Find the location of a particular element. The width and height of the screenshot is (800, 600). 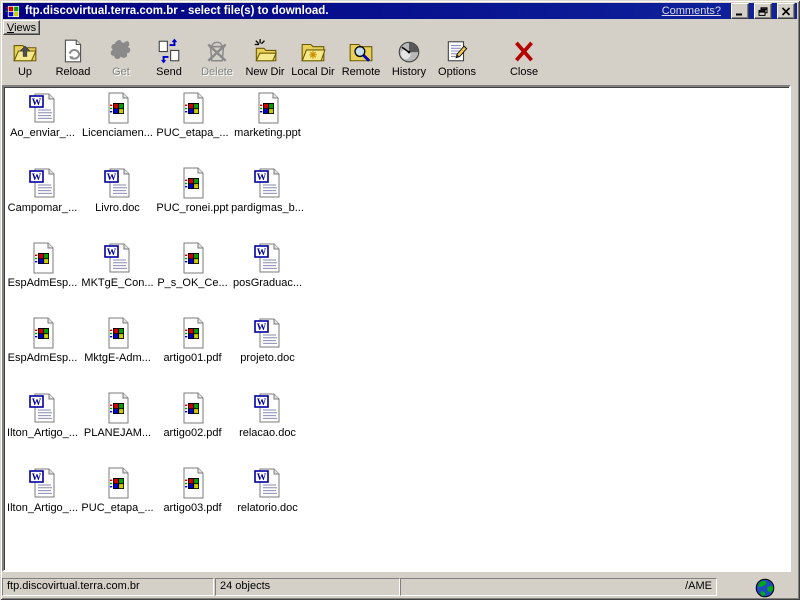

file-item: artigo01.pdf is located at coordinates (192, 354).